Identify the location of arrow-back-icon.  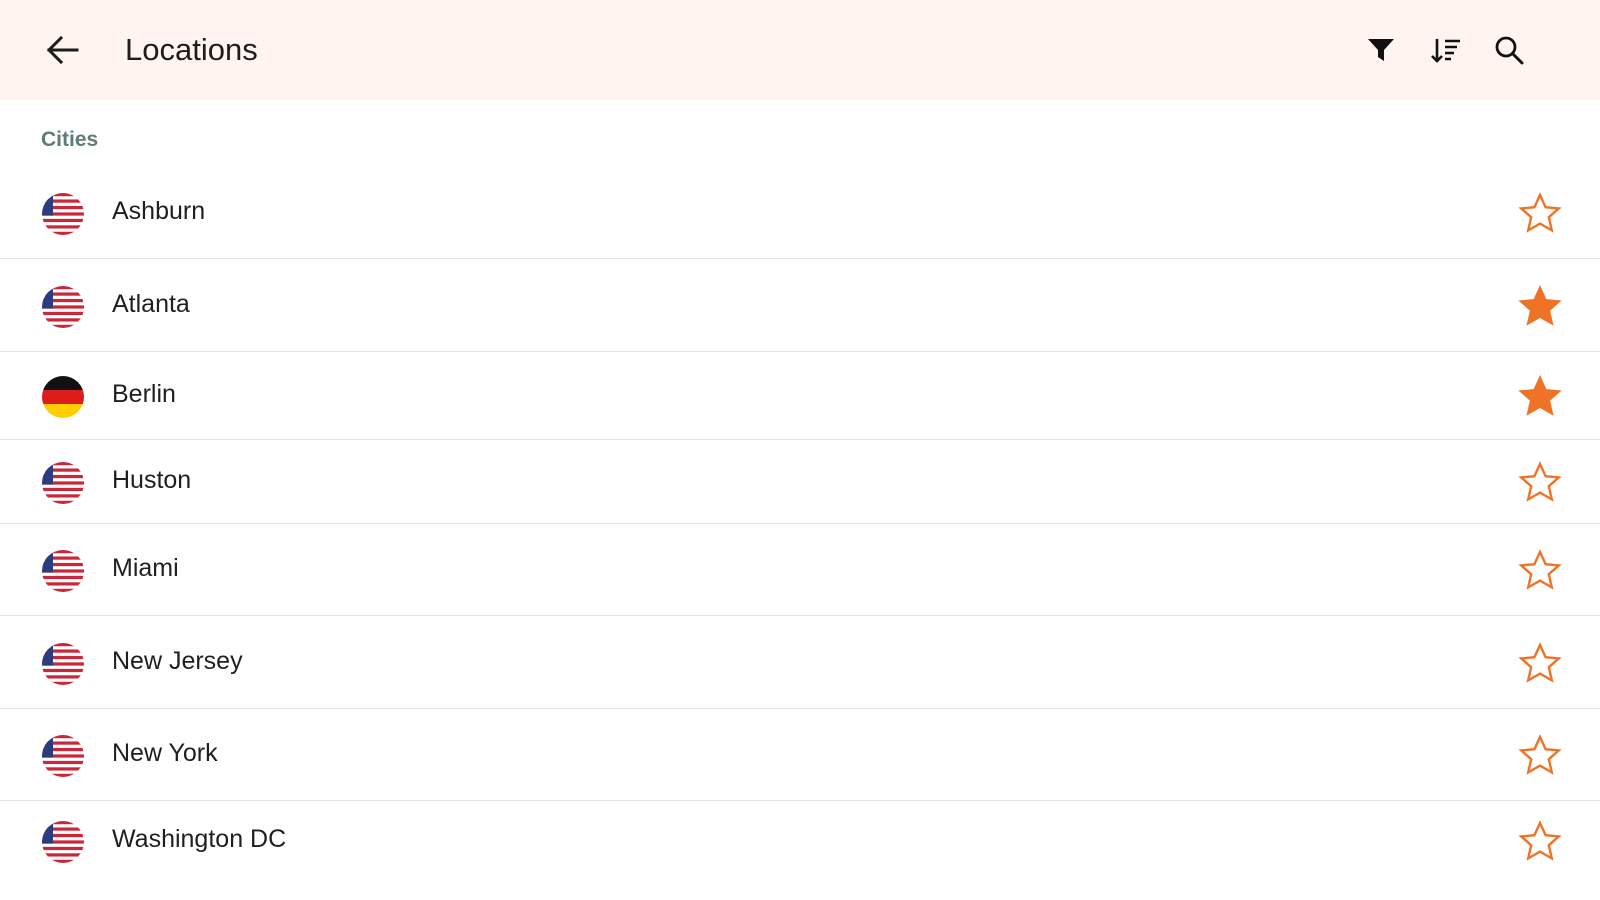
(62, 50).